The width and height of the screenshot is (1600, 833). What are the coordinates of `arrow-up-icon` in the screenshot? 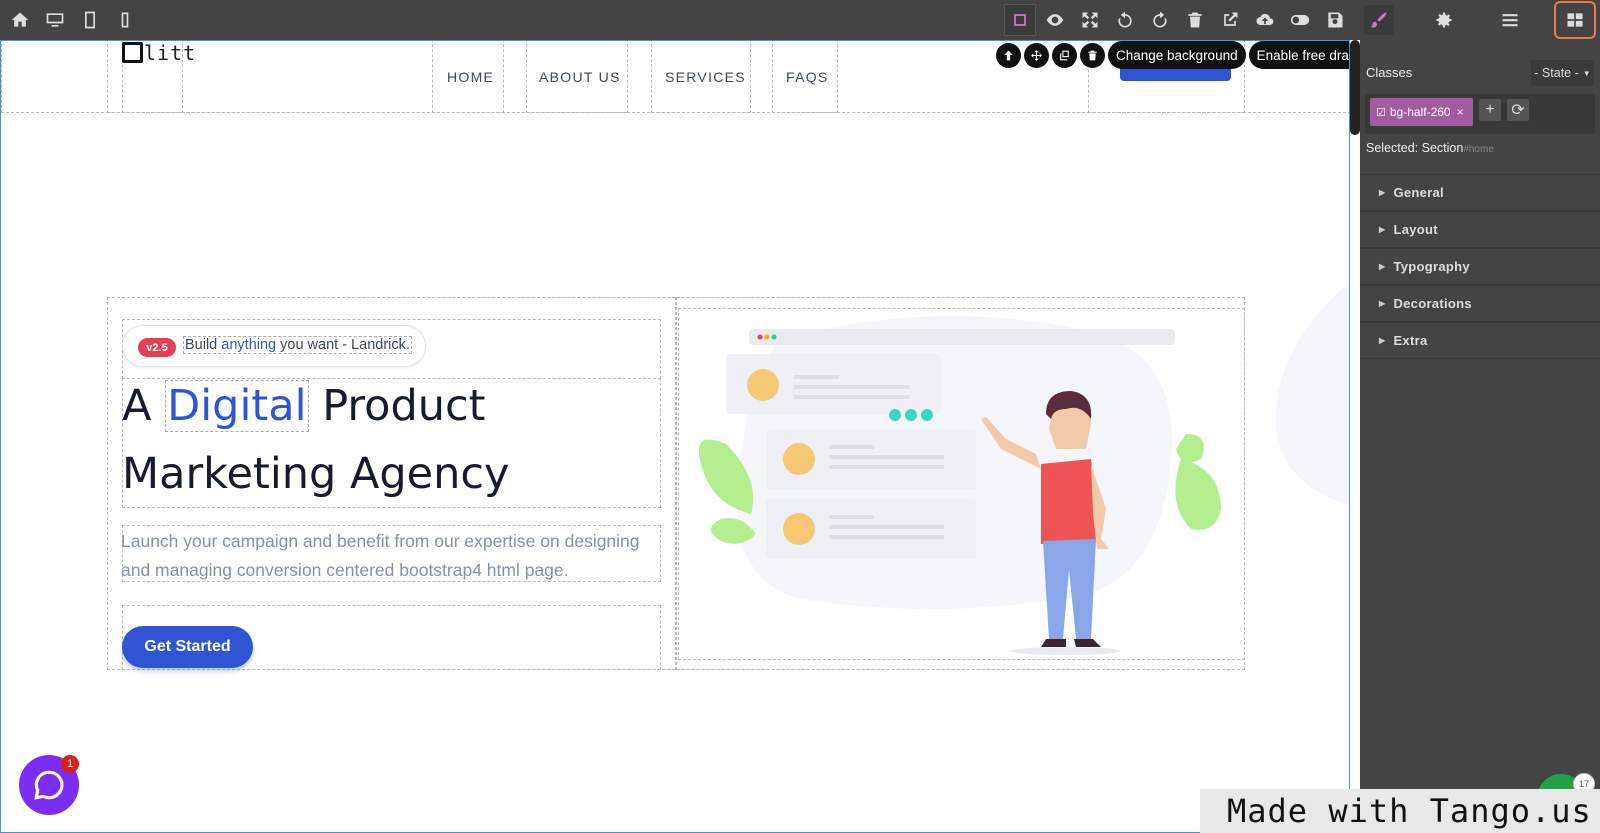 It's located at (1008, 55).